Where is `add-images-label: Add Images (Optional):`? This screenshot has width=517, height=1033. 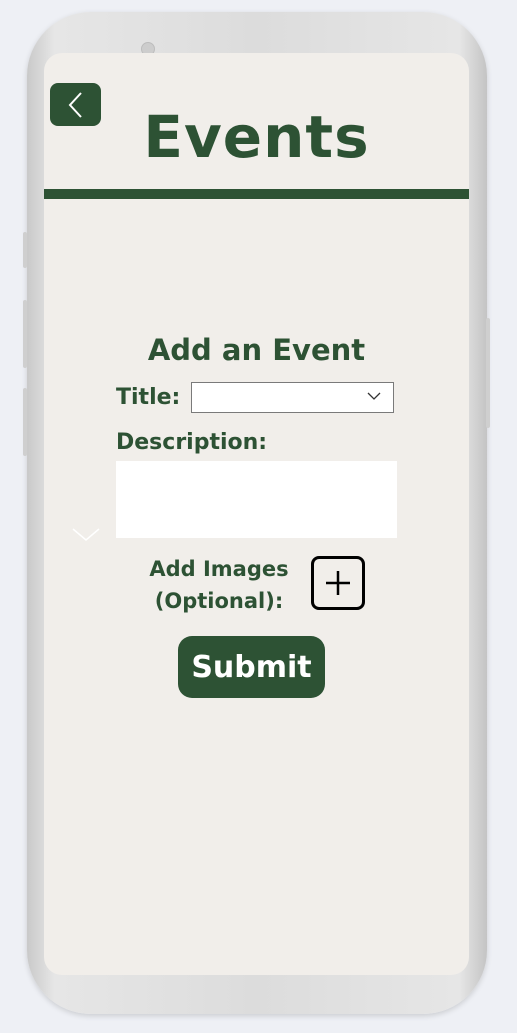
add-images-label: Add Images (Optional): is located at coordinates (219, 585).